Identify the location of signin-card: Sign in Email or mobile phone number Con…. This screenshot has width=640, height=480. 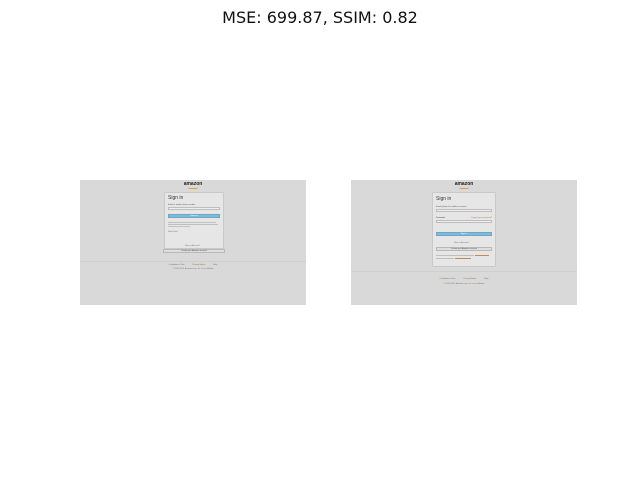
(194, 220).